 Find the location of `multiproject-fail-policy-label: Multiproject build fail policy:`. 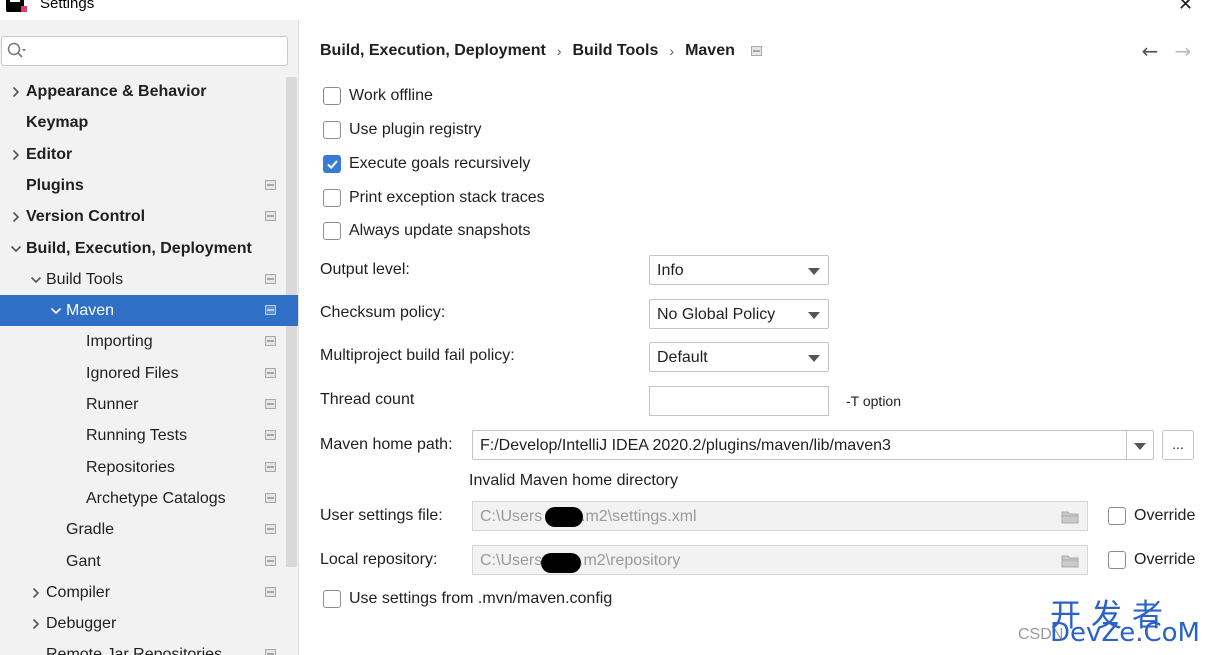

multiproject-fail-policy-label: Multiproject build fail policy: is located at coordinates (417, 355).